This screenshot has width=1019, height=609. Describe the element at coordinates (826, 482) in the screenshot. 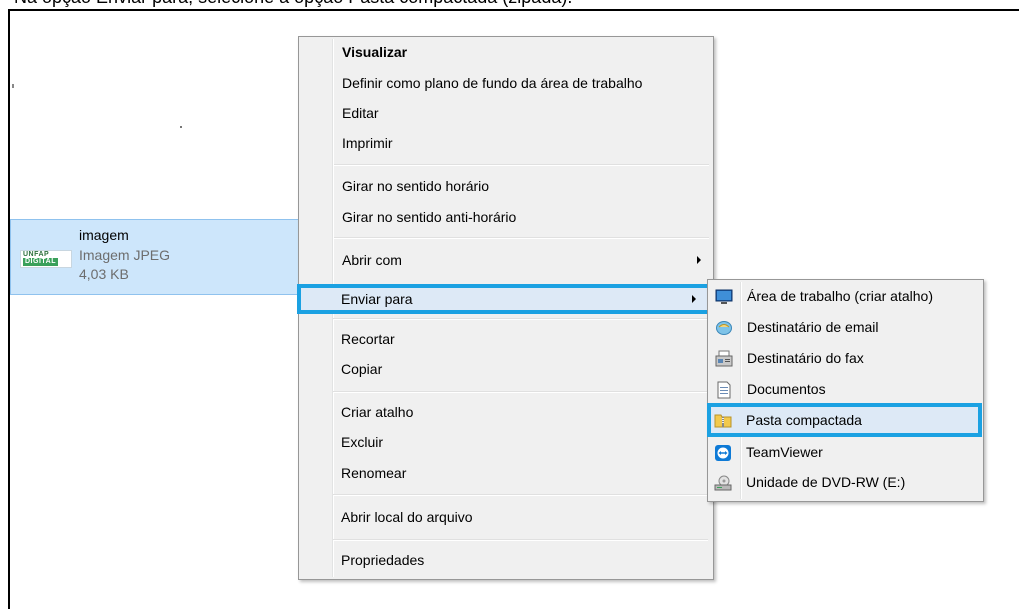

I see `submenu-item-label: Unidade de DVD-RW (E:)` at that location.